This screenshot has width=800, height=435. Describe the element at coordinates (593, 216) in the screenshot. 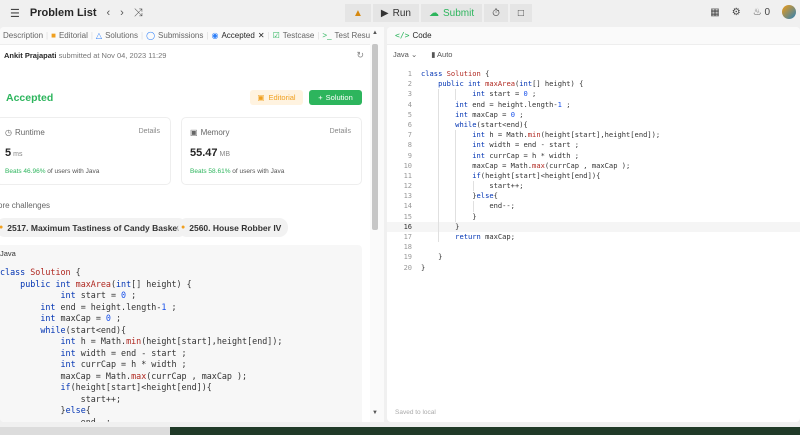

I see `editor-line: 15 }` at that location.